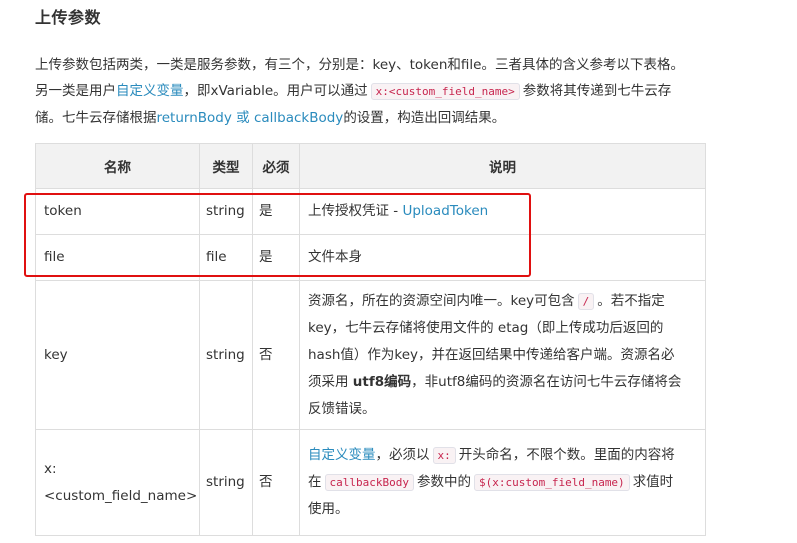 Image resolution: width=797 pixels, height=543 pixels. I want to click on table-row-token: token string 是 上传授权凭证 - UploadToken, so click(370, 211).